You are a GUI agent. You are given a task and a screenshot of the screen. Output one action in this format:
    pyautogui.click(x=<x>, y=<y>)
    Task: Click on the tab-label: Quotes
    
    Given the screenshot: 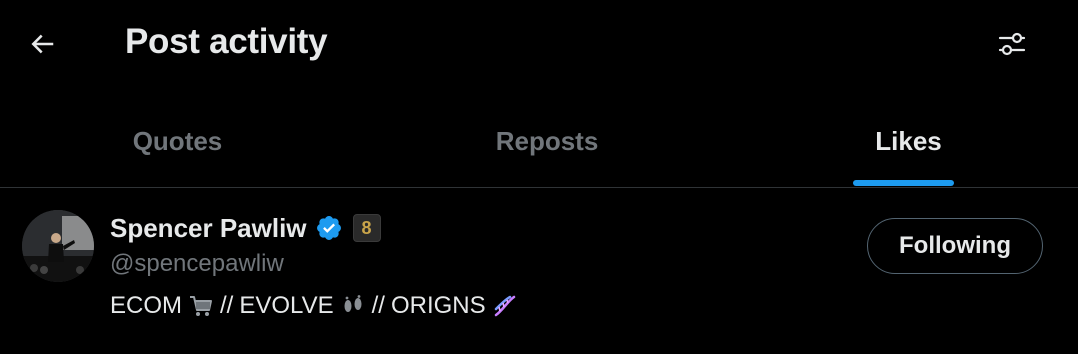 What is the action you would take?
    pyautogui.click(x=177, y=141)
    